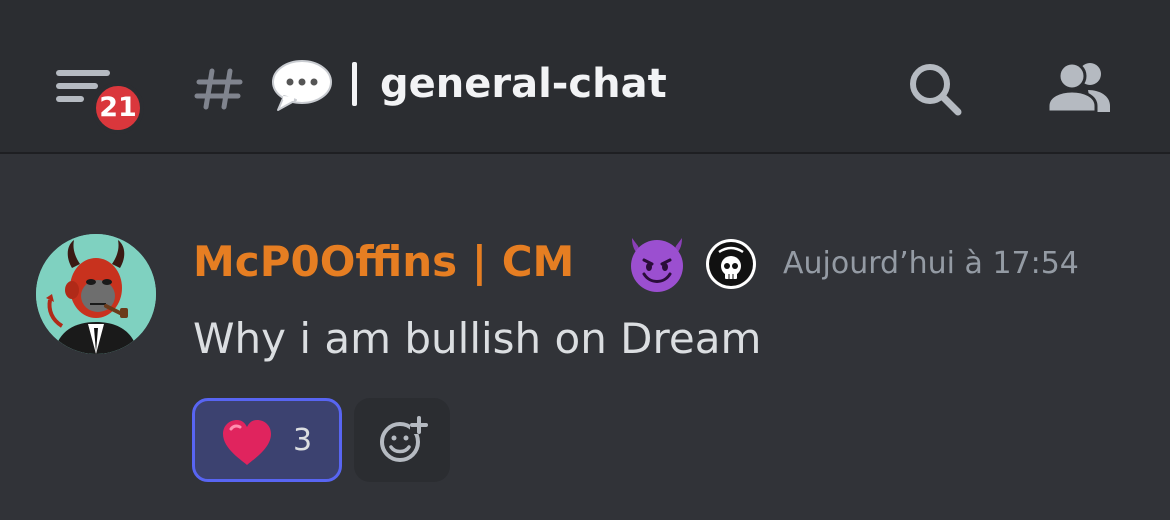 The height and width of the screenshot is (520, 1170). Describe the element at coordinates (477, 338) in the screenshot. I see `message-content: Why i am bullish on Dream` at that location.